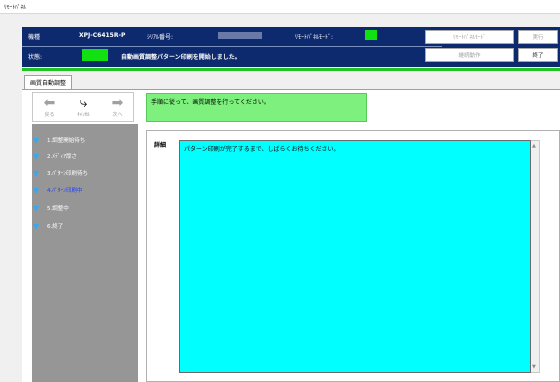 The height and width of the screenshot is (382, 560). What do you see at coordinates (538, 55) in the screenshot?
I see `finish-button: 終了` at bounding box center [538, 55].